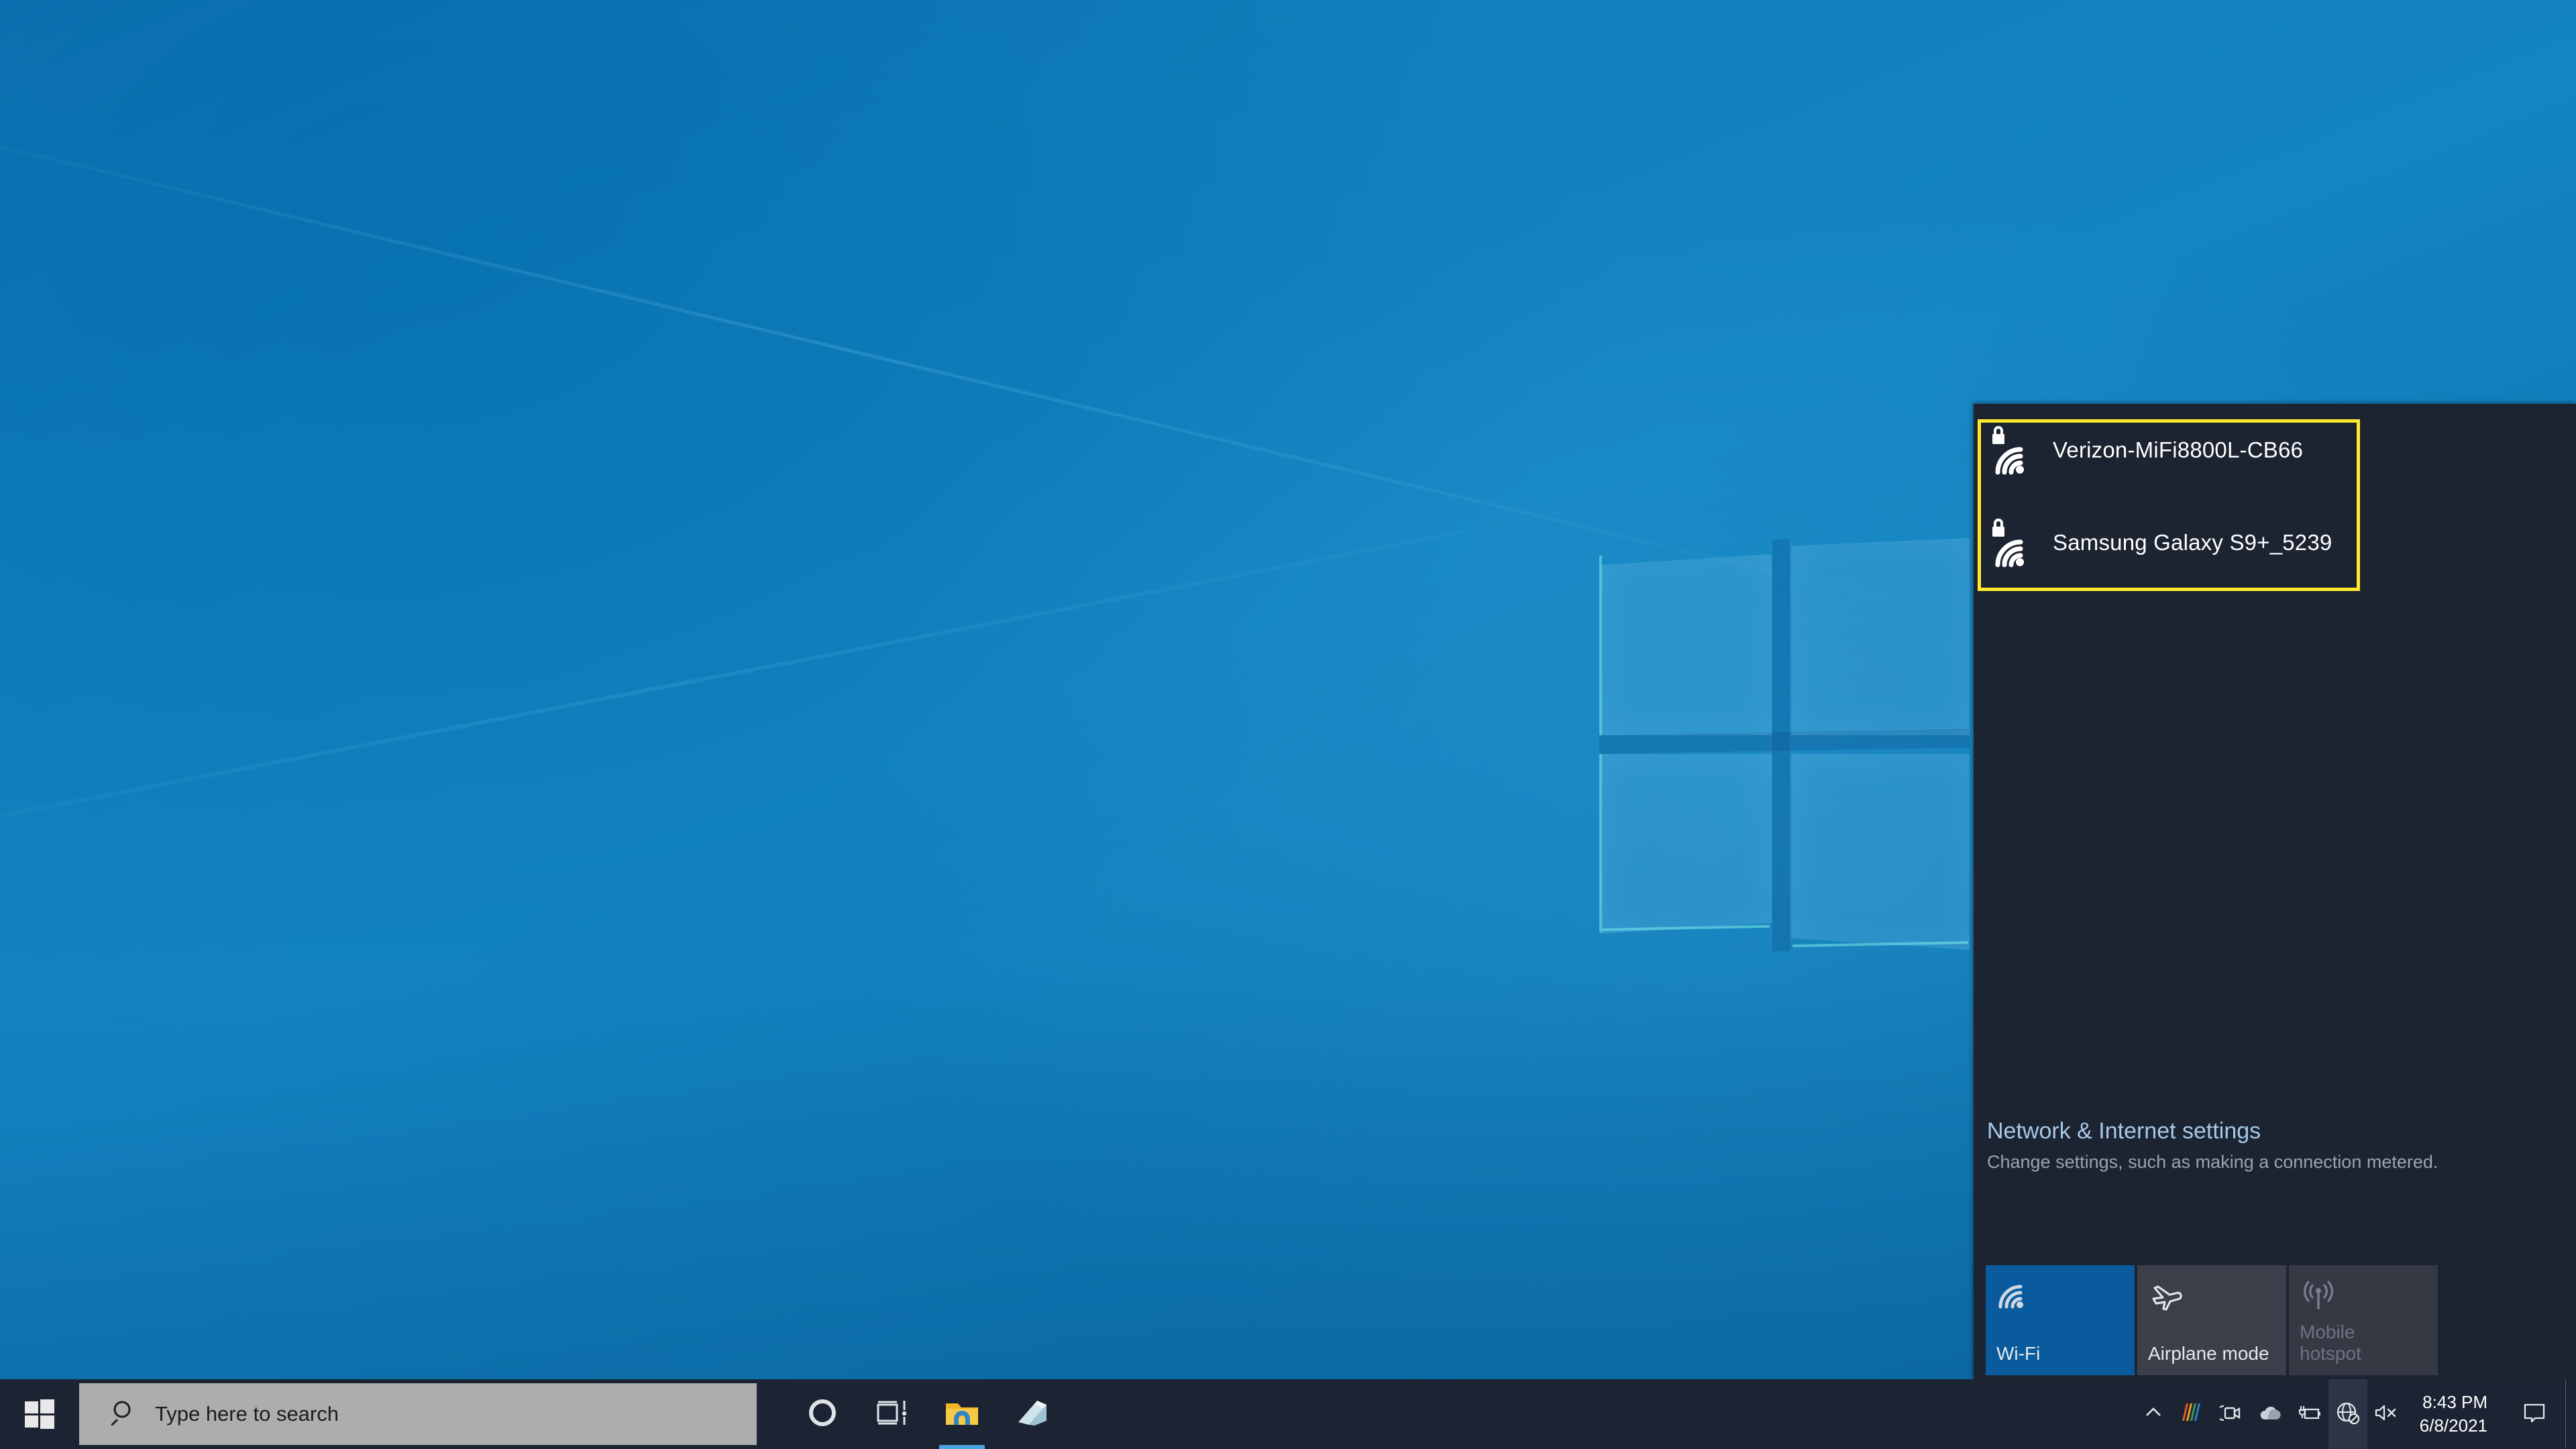  What do you see at coordinates (1880, 636) in the screenshot?
I see `logo-pane-top-right` at bounding box center [1880, 636].